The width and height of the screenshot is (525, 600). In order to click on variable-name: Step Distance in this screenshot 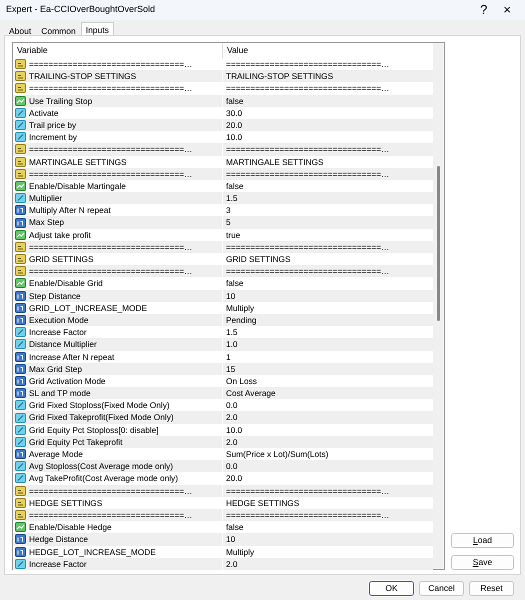, I will do `click(55, 296)`.